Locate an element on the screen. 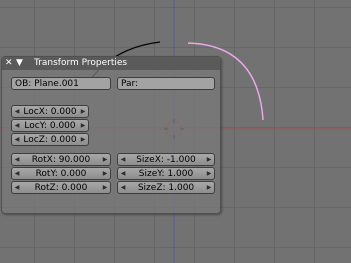 This screenshot has height=263, width=351. rotz-field: ◀ RotZ: 0.000 ▶ is located at coordinates (61, 187).